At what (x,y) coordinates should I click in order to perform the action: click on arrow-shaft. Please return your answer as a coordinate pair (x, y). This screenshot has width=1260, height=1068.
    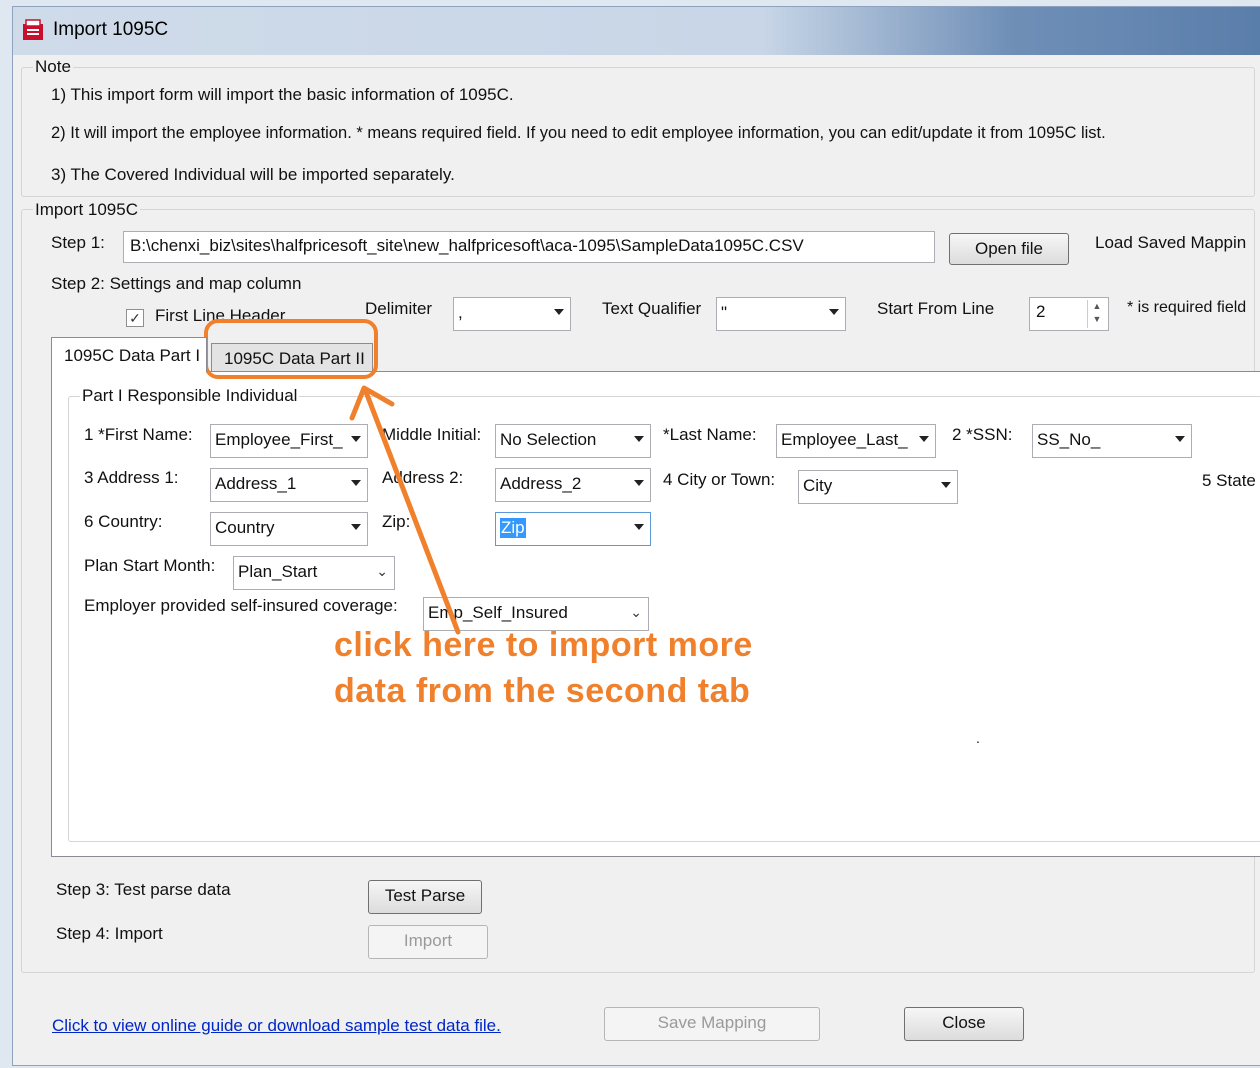
    Looking at the image, I should click on (412, 512).